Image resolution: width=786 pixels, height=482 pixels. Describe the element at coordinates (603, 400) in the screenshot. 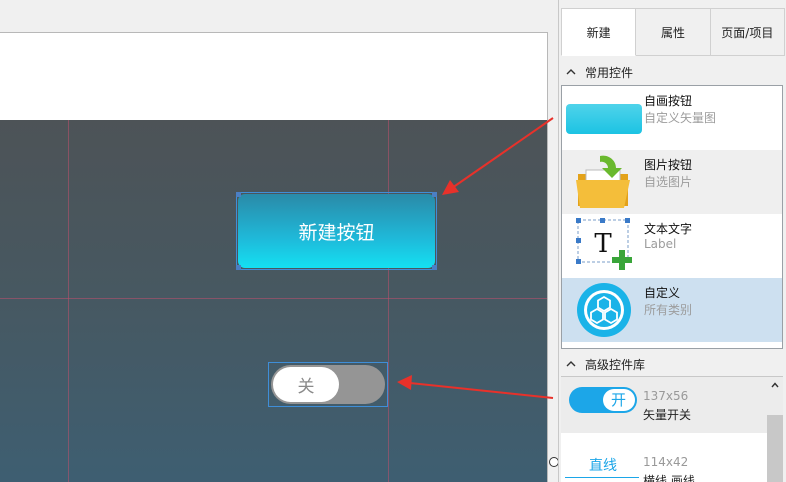

I see `switch-preview-icon` at that location.